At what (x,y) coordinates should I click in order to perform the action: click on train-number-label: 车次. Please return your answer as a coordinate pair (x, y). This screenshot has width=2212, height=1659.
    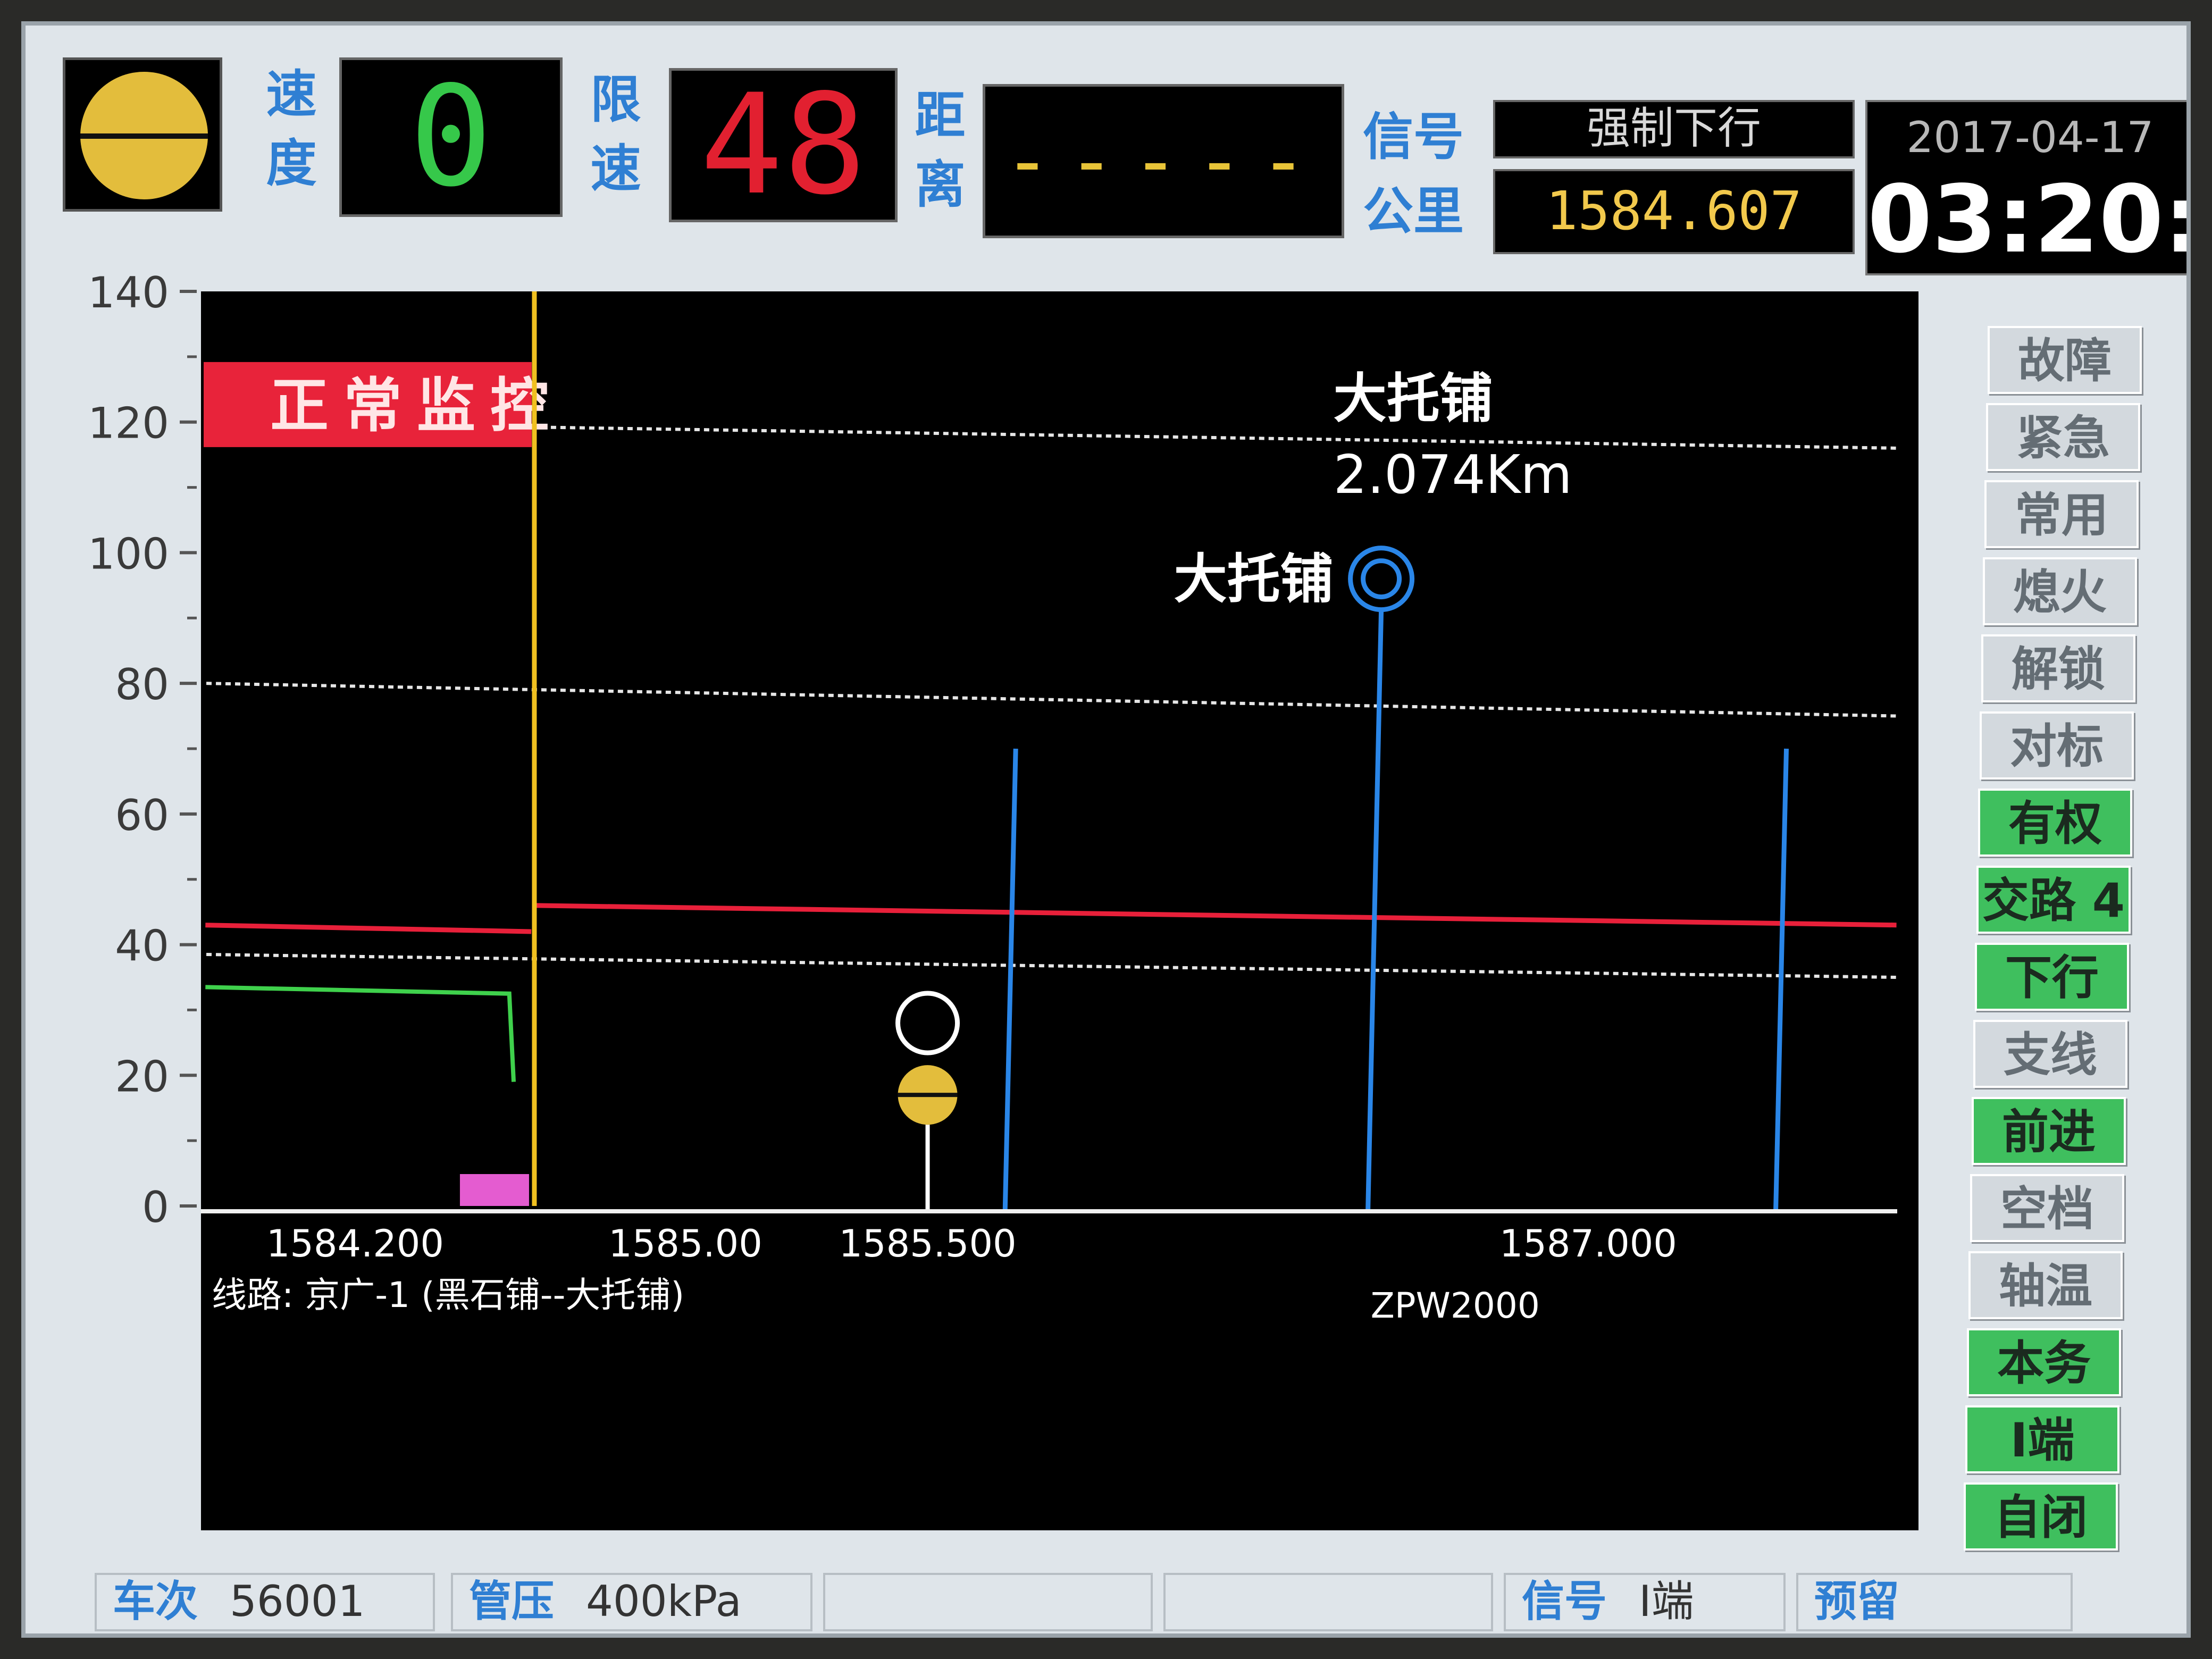
    Looking at the image, I should click on (155, 1601).